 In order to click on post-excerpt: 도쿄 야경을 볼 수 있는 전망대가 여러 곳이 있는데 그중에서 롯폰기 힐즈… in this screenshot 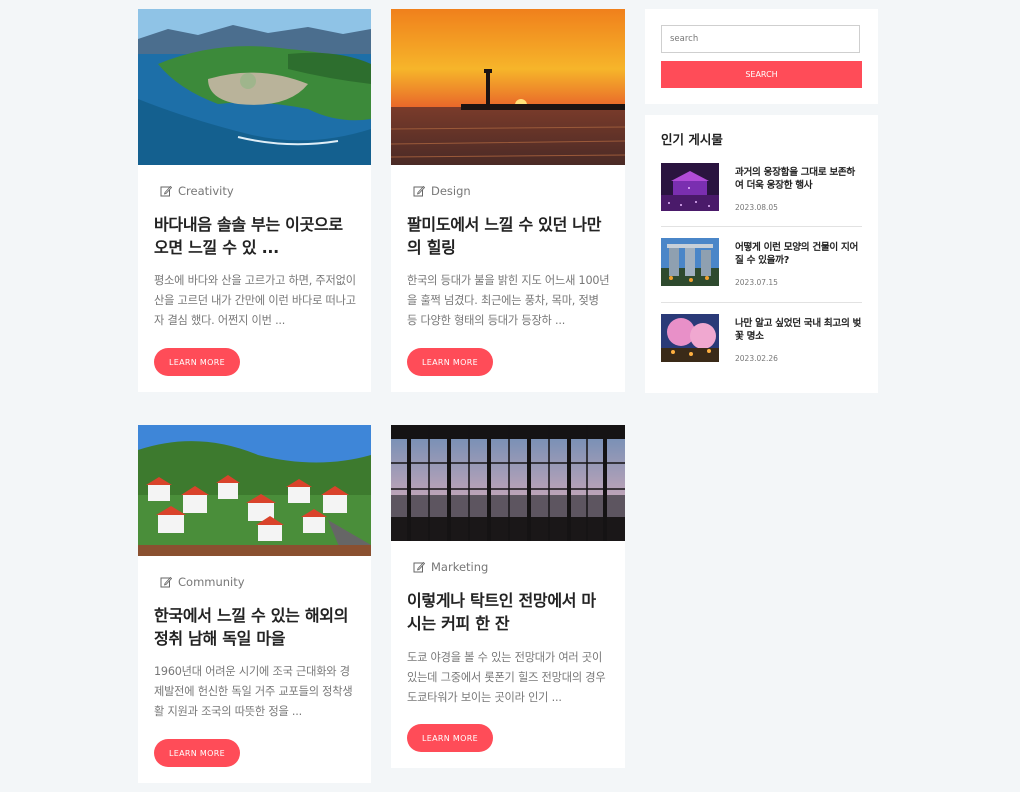, I will do `click(506, 677)`.